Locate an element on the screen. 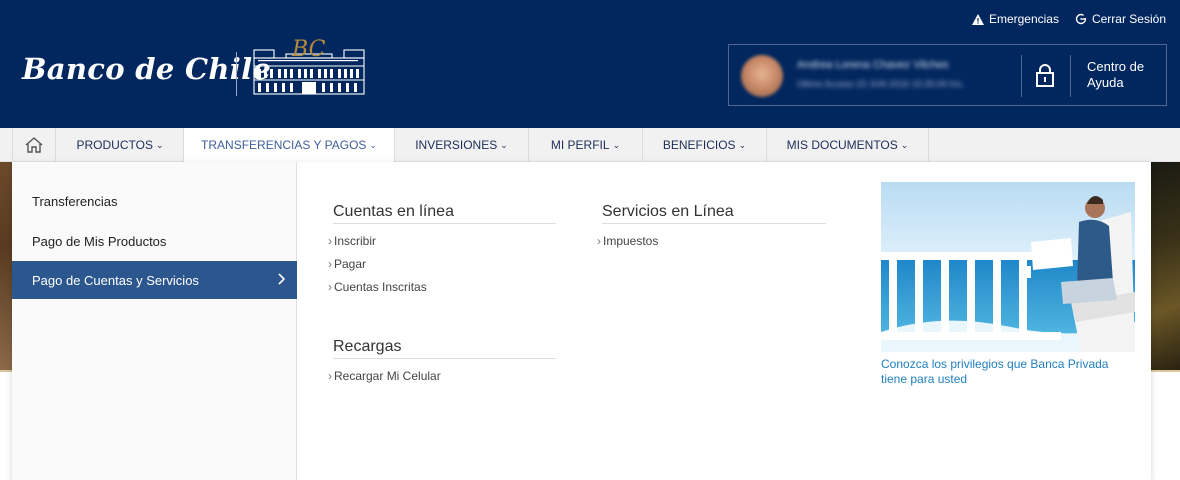  nav-inversiones: INVERSIONES ⌄ is located at coordinates (462, 145).